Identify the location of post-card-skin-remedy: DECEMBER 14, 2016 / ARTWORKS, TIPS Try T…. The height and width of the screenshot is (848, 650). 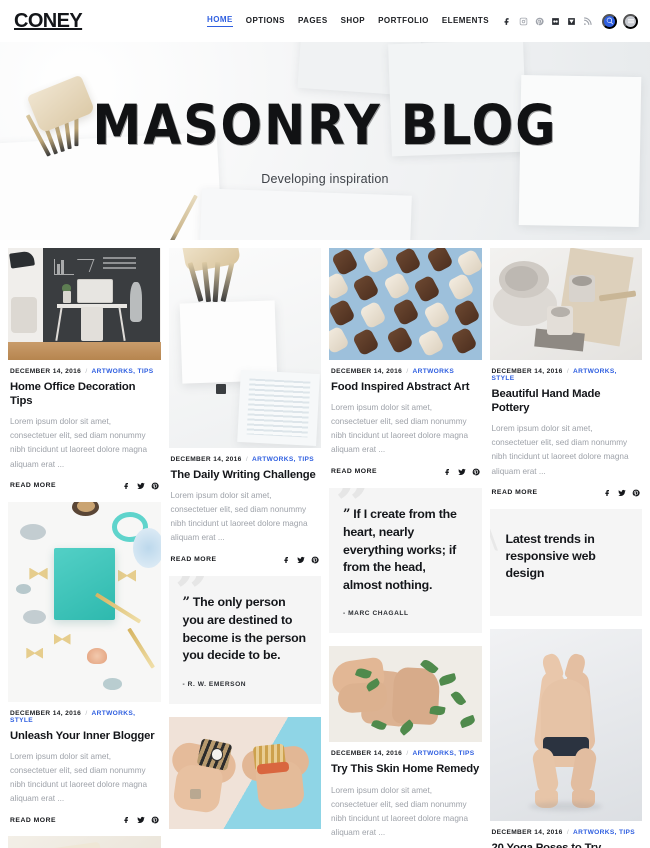
(405, 747).